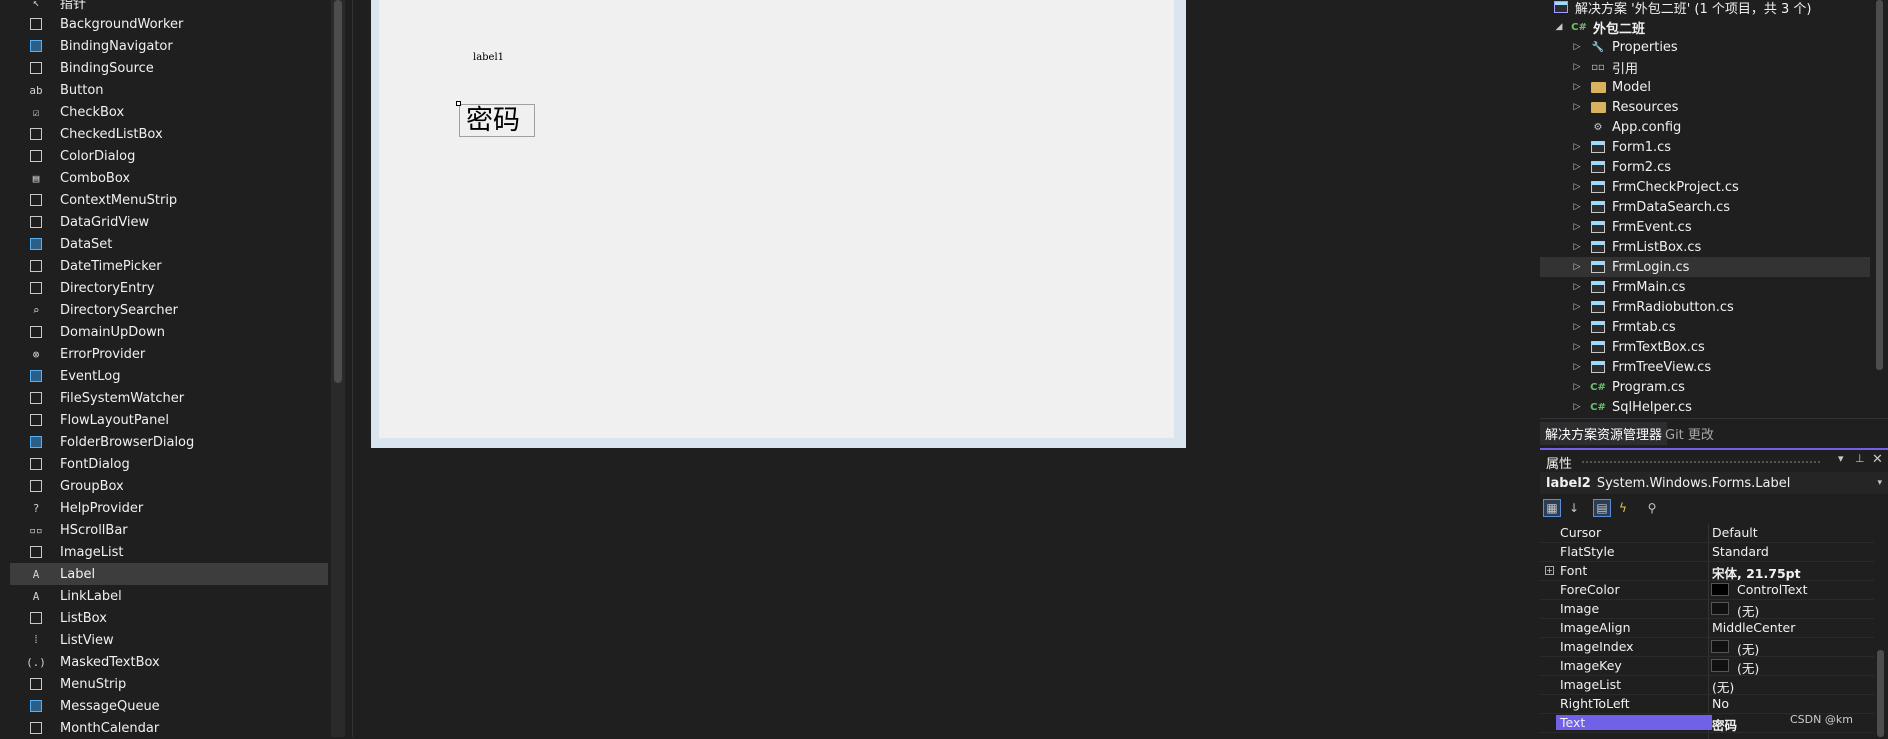  What do you see at coordinates (169, 332) in the screenshot?
I see `toolbox-item-domainupdown: DomainUpDown` at bounding box center [169, 332].